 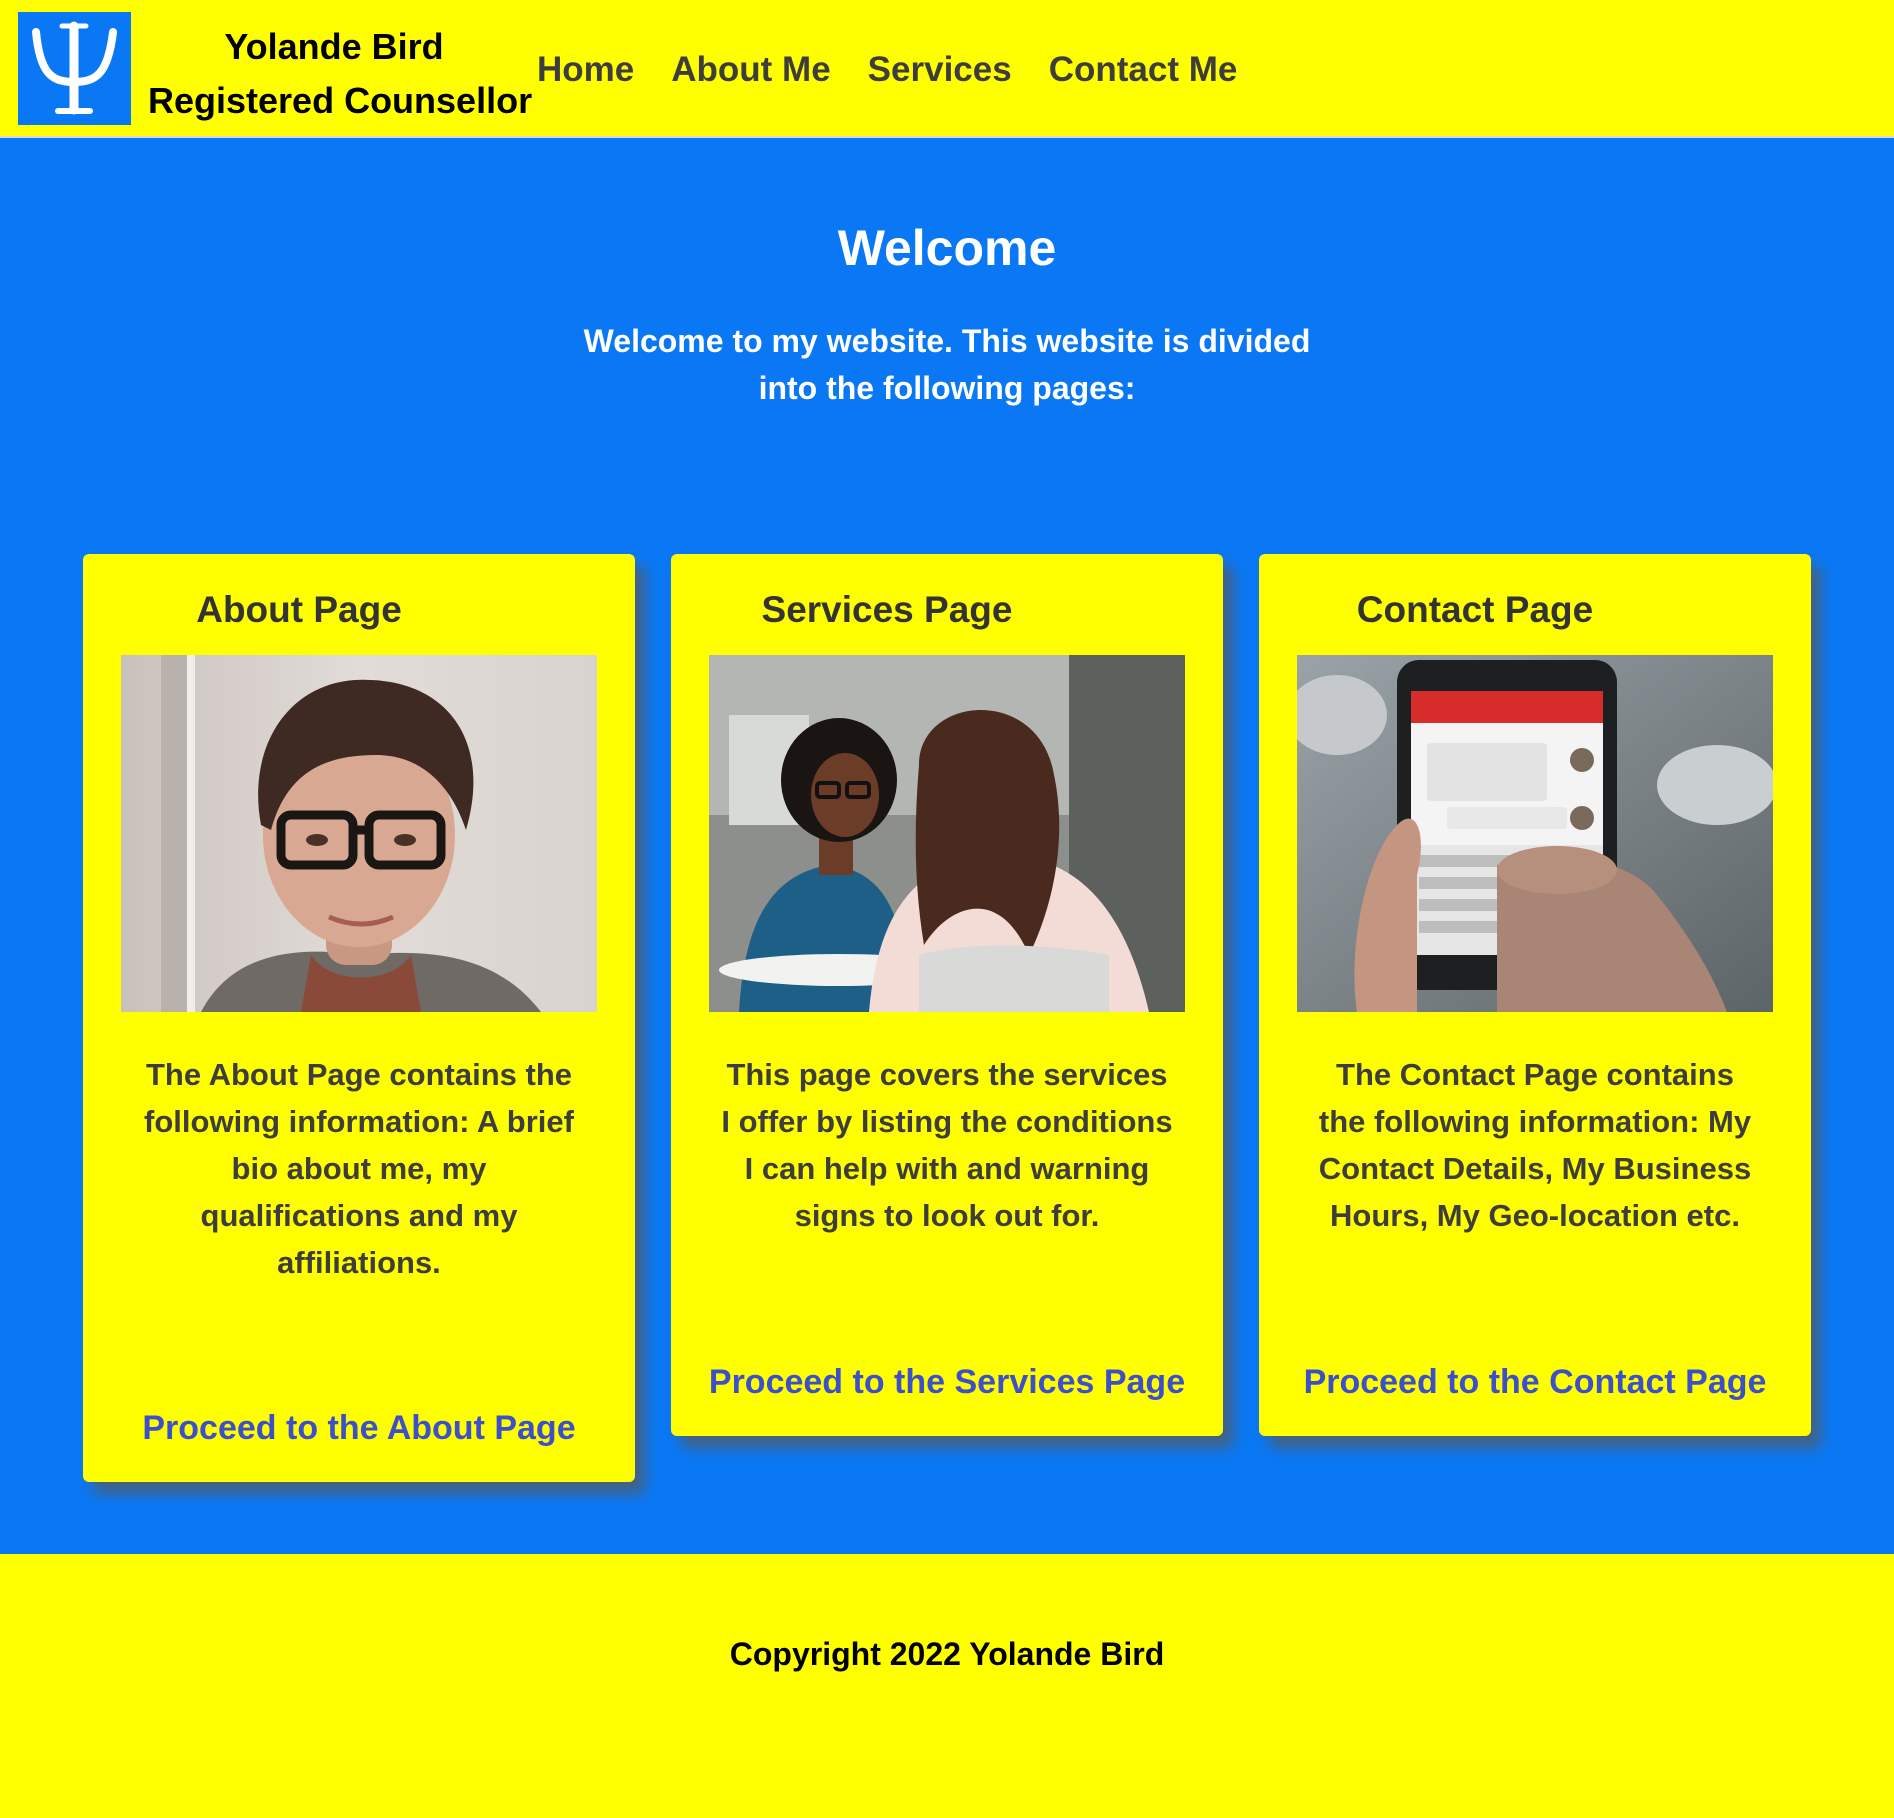 I want to click on psi-logo-icon, so click(x=74, y=68).